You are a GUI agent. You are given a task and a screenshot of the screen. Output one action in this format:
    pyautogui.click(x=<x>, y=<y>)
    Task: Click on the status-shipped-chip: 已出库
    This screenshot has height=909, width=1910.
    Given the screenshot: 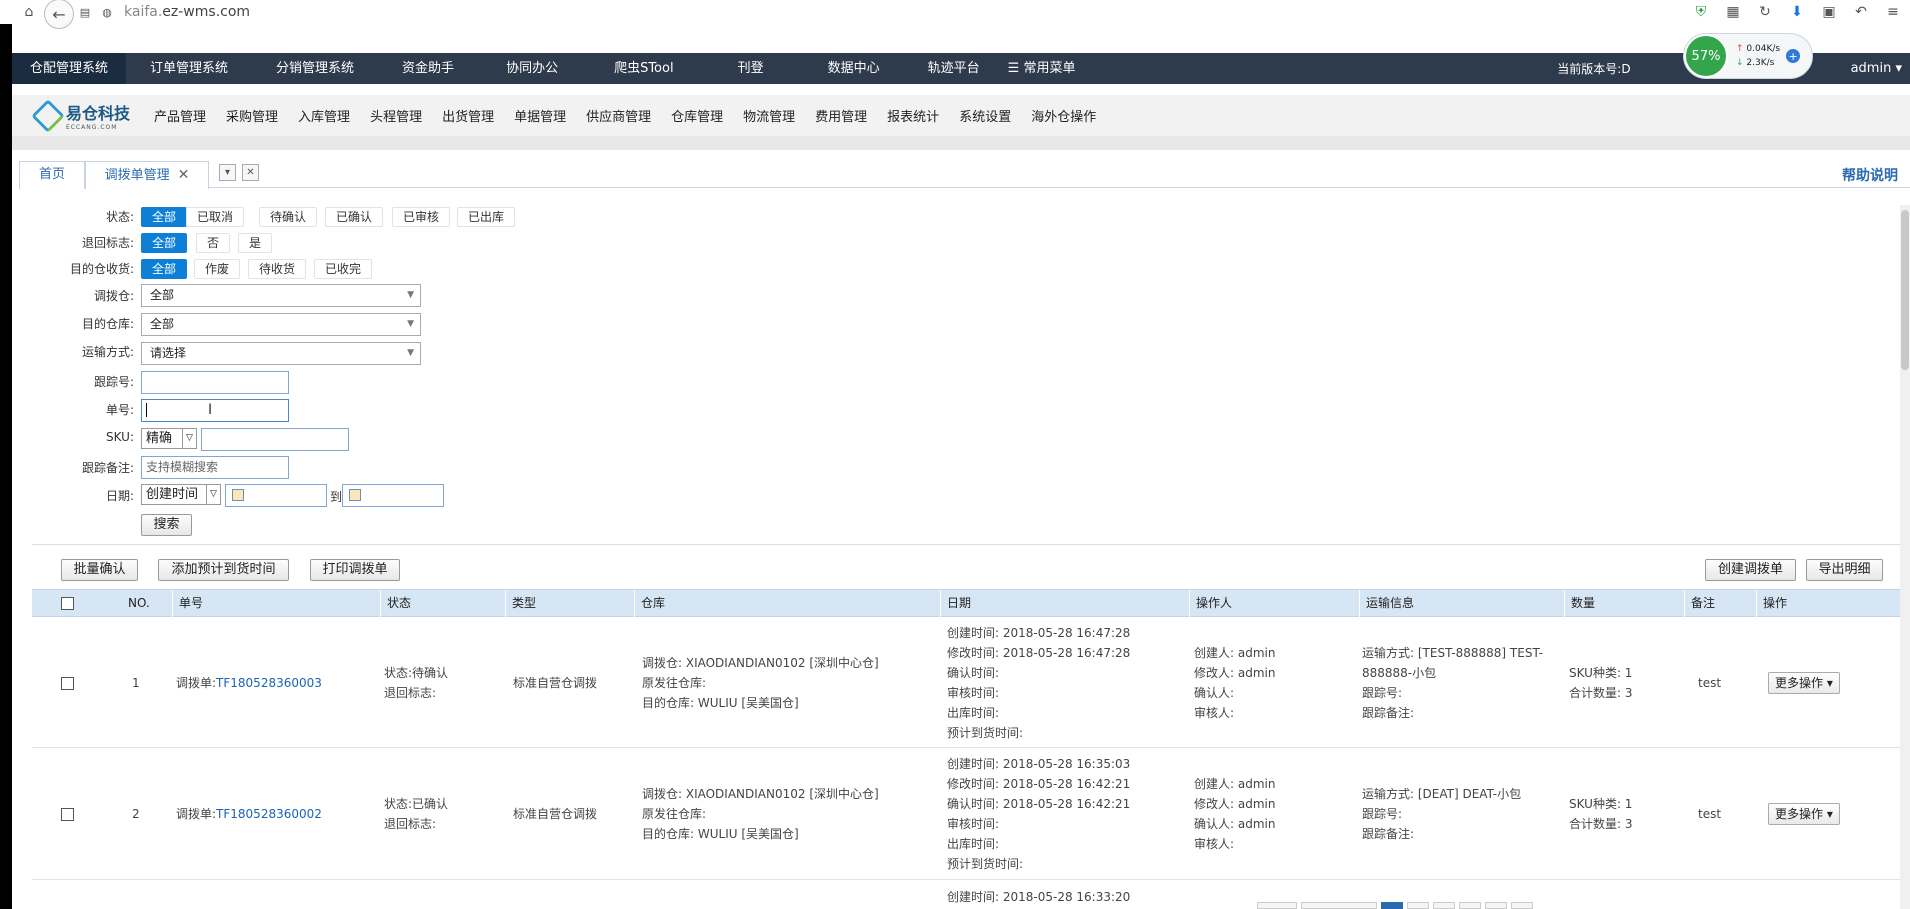 What is the action you would take?
    pyautogui.click(x=486, y=217)
    